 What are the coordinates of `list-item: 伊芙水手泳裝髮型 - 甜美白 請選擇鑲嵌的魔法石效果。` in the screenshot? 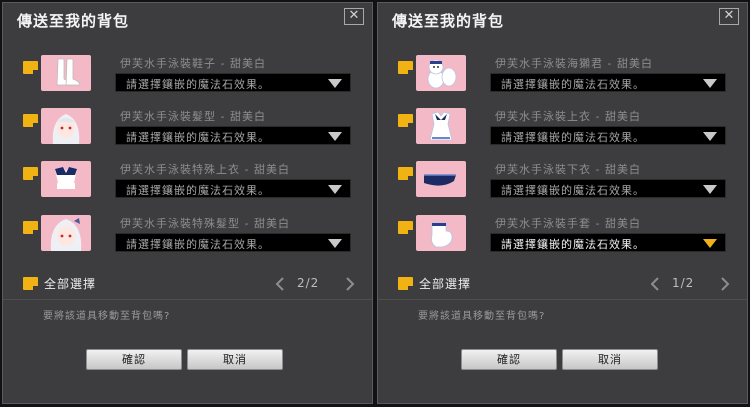 It's located at (187, 133).